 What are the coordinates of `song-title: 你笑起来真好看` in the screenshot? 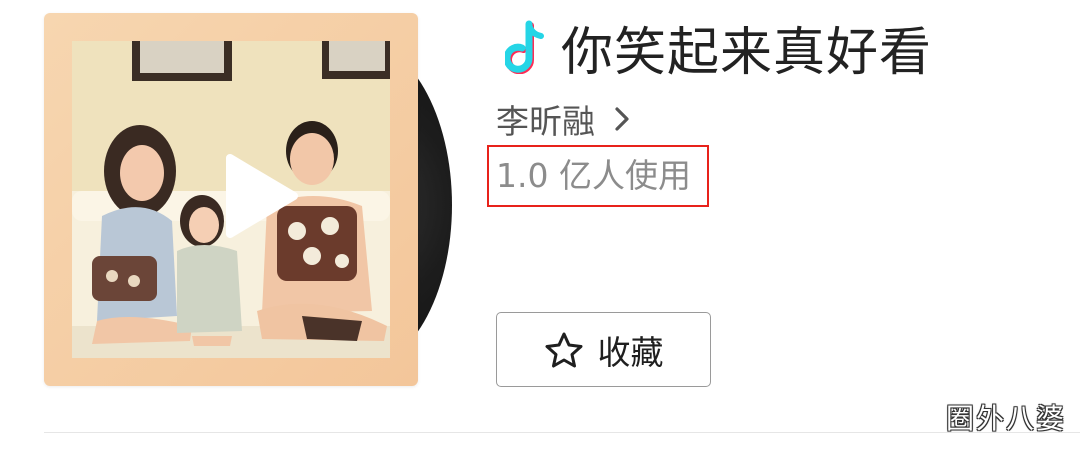 It's located at (747, 52).